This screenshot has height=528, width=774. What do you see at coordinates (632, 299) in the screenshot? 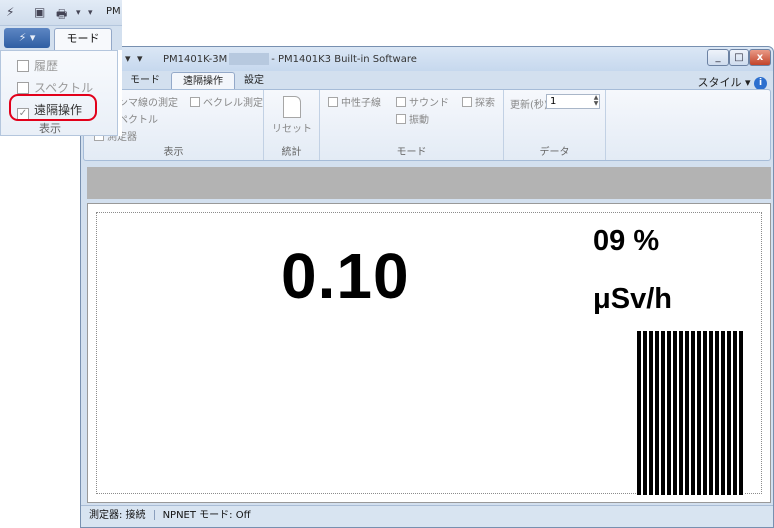
I see `dose-rate-unit: μSv/h` at bounding box center [632, 299].